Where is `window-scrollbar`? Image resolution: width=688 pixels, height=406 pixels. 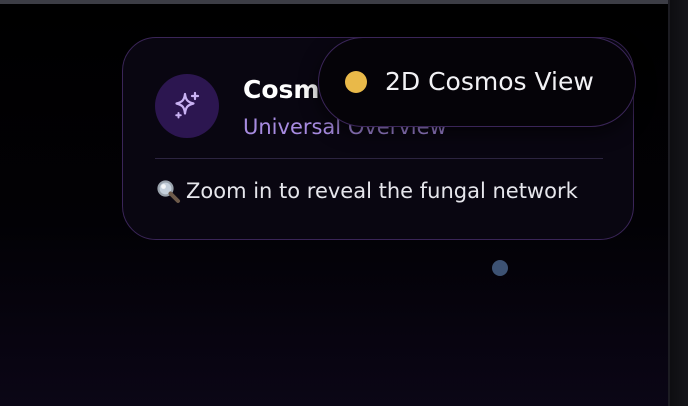
window-scrollbar is located at coordinates (678, 203).